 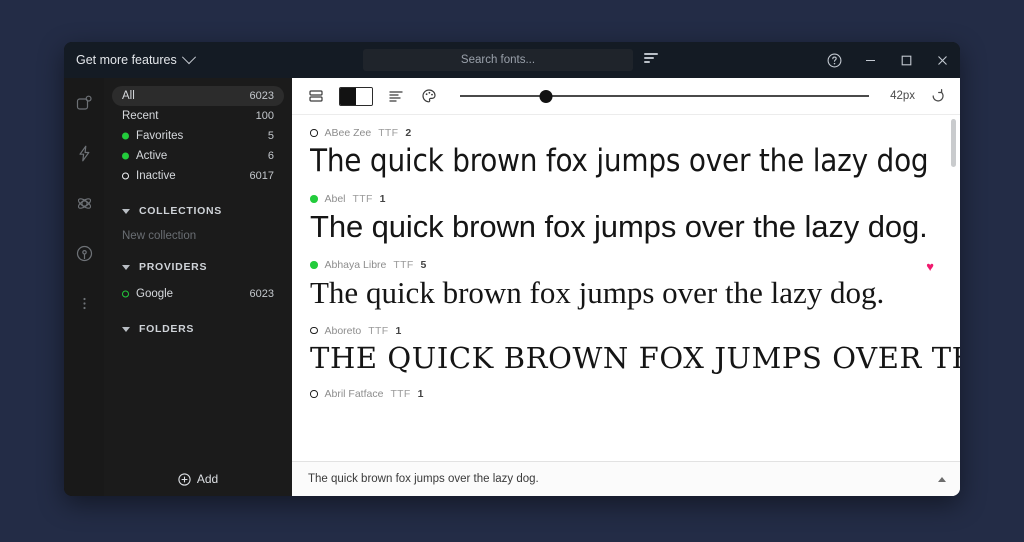 I want to click on reset-icon, so click(x=938, y=96).